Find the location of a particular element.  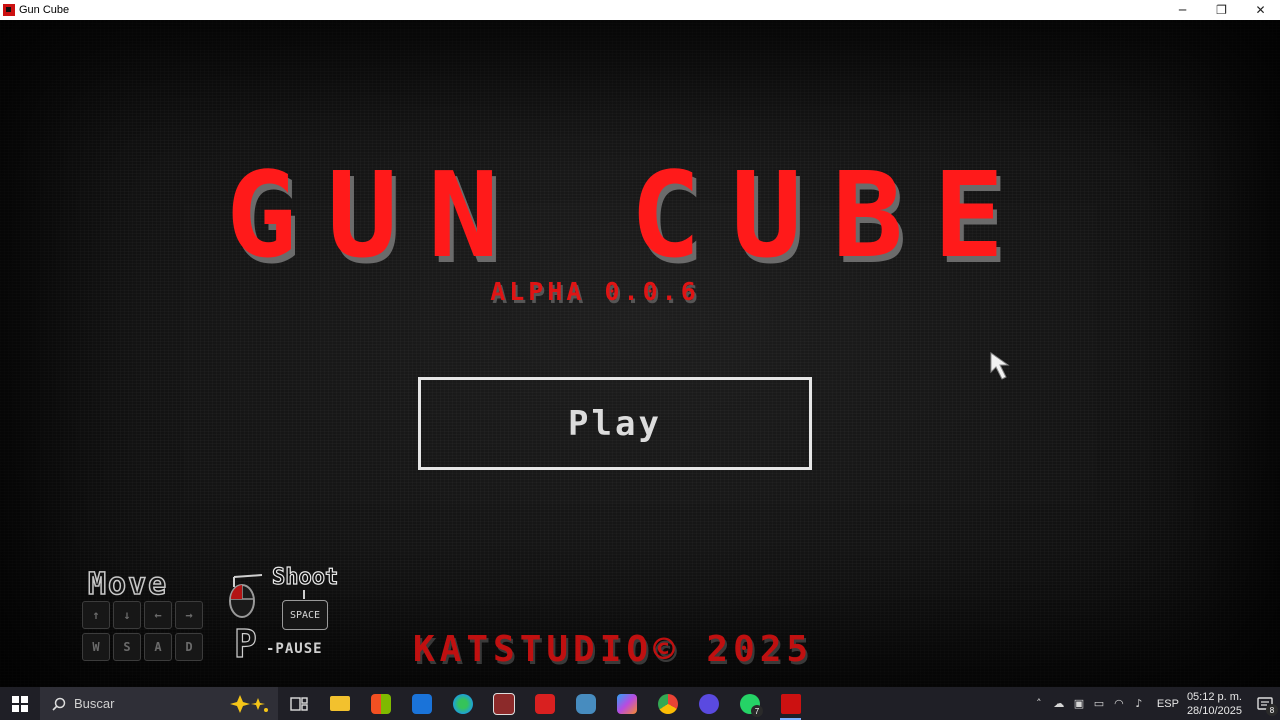

s-key: S is located at coordinates (127, 647).